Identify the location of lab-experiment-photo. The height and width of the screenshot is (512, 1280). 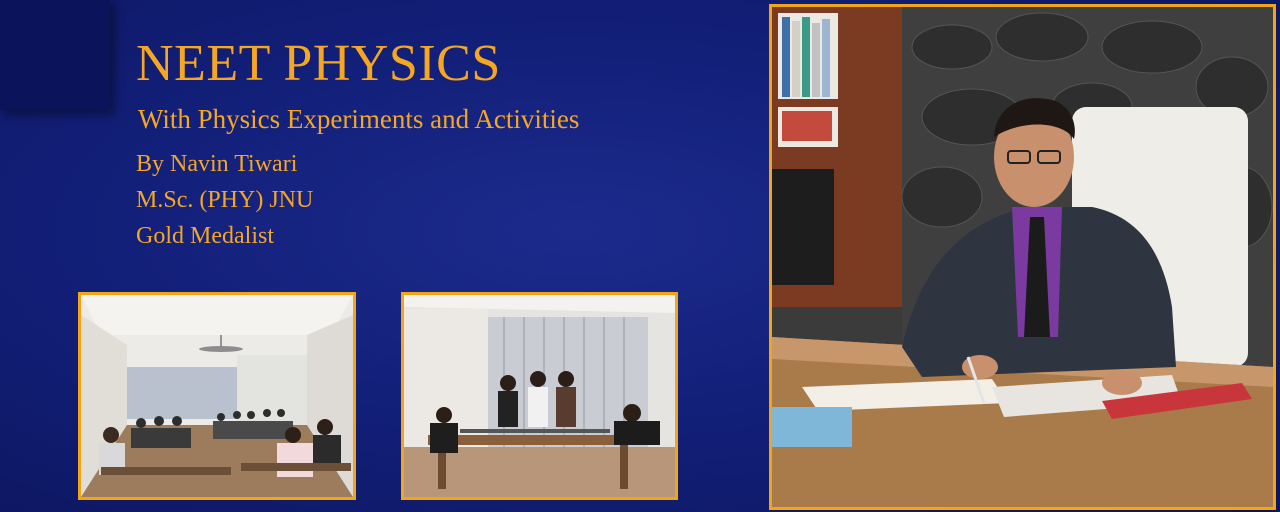
(539, 396).